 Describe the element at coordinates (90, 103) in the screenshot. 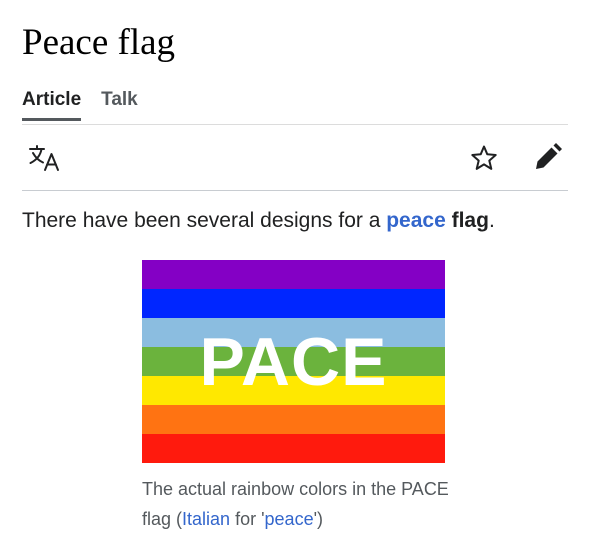

I see `tabs: Article Talk` at that location.